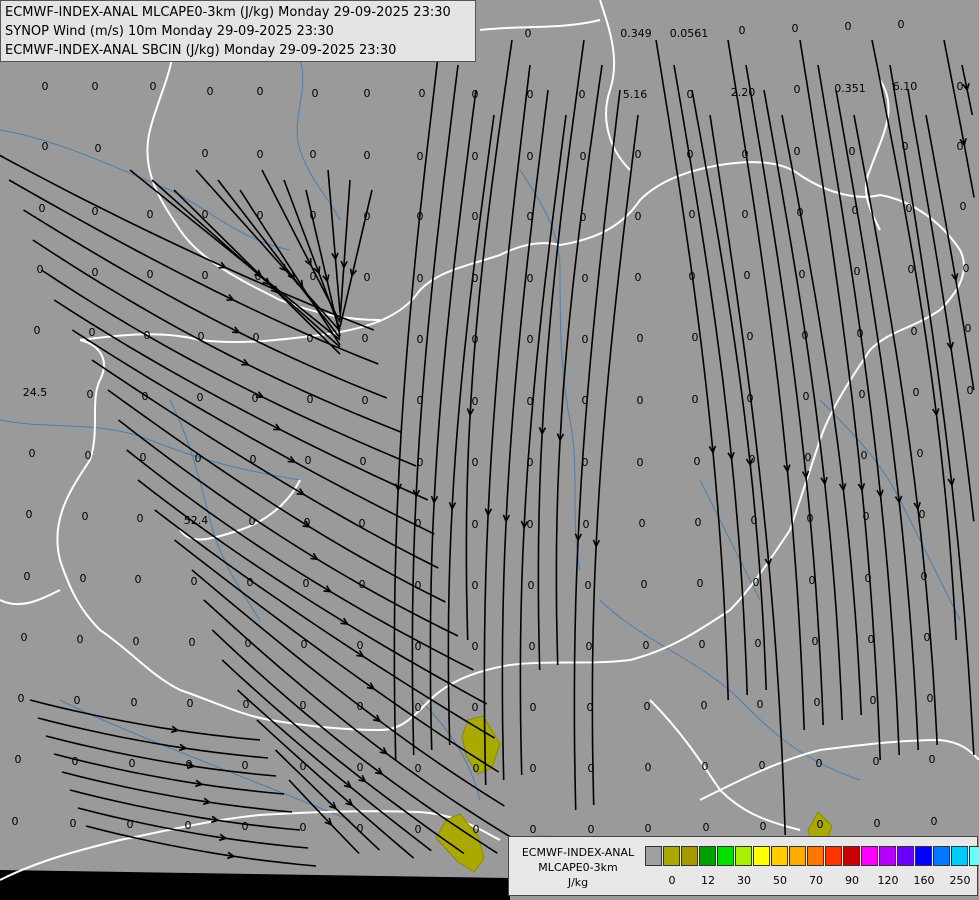  Describe the element at coordinates (810, 881) in the screenshot. I see `legend-ticks: 01230507090120160250400` at that location.